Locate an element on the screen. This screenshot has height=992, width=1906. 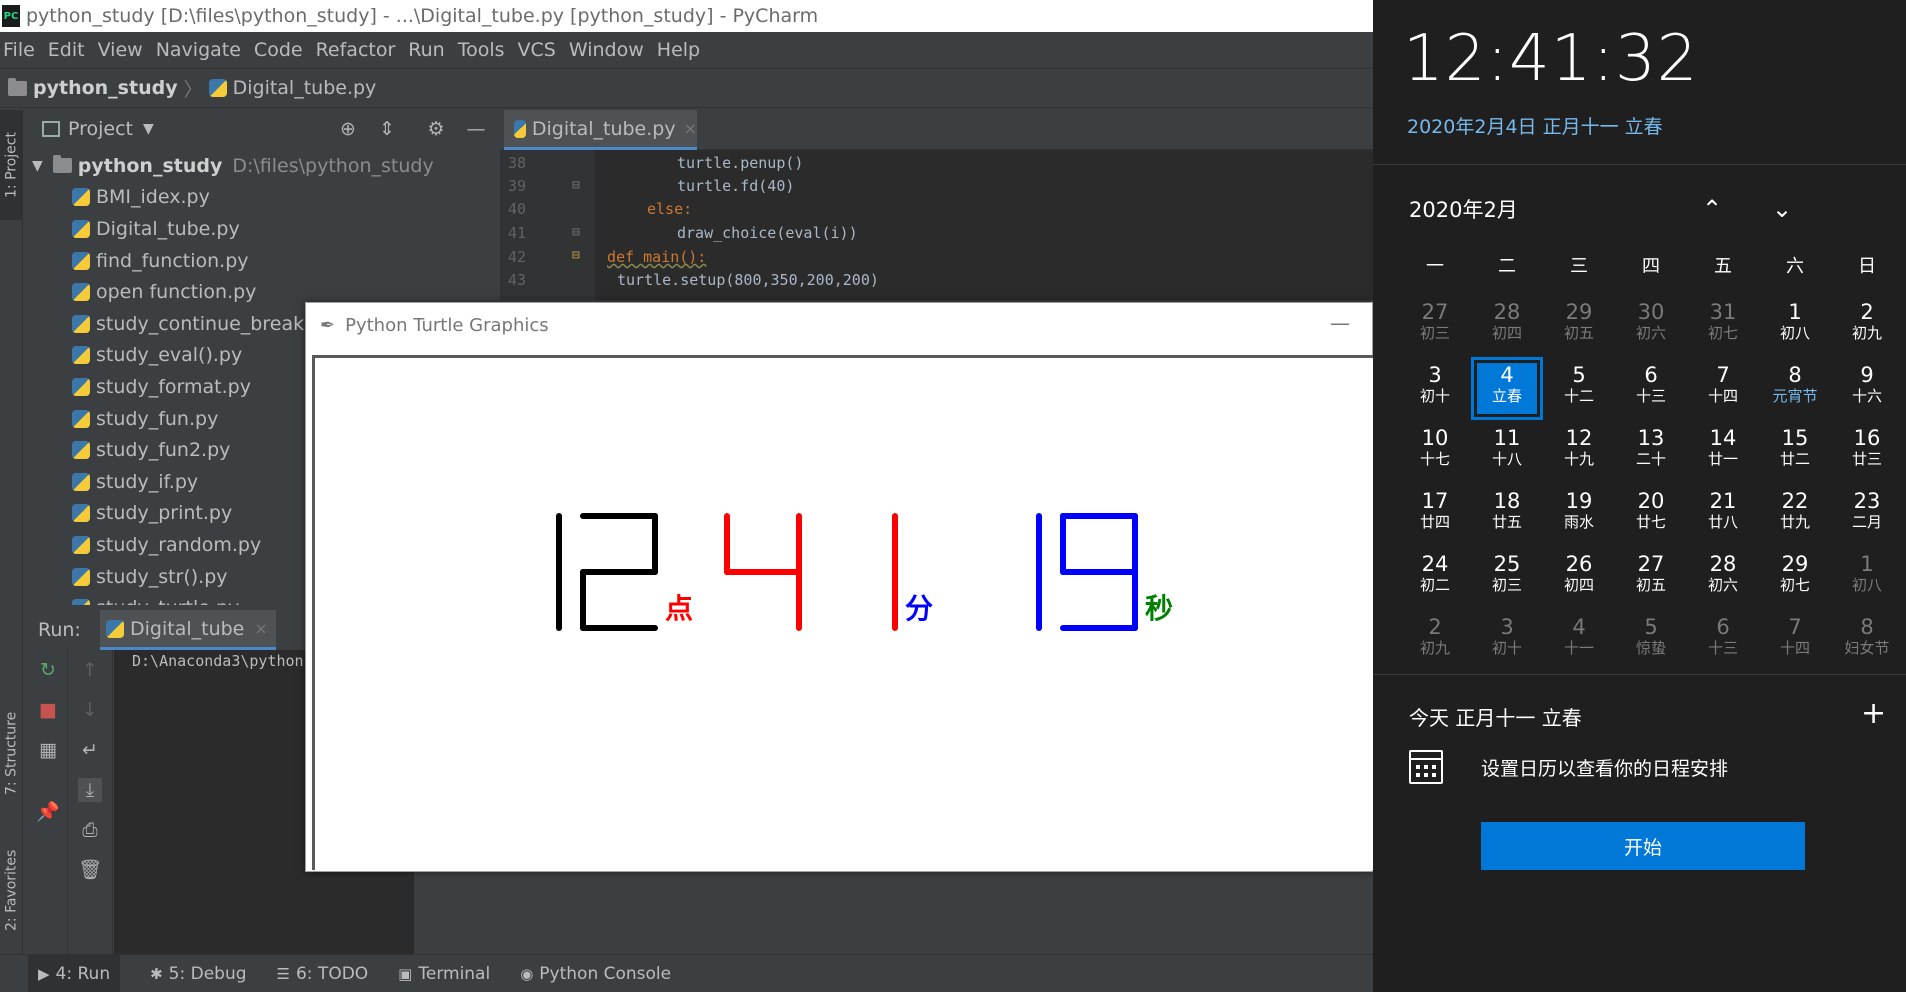
calendar-day-today: 4 立春 is located at coordinates (1507, 388).